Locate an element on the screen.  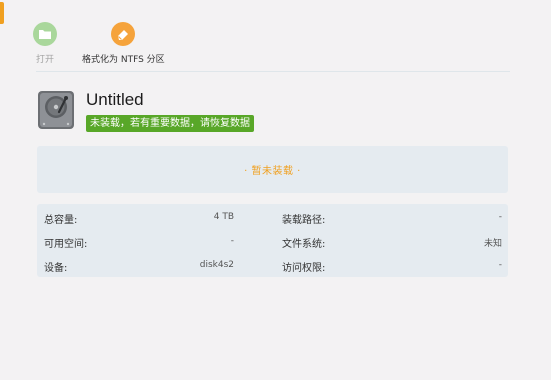
open-button: 打开 is located at coordinates (45, 43).